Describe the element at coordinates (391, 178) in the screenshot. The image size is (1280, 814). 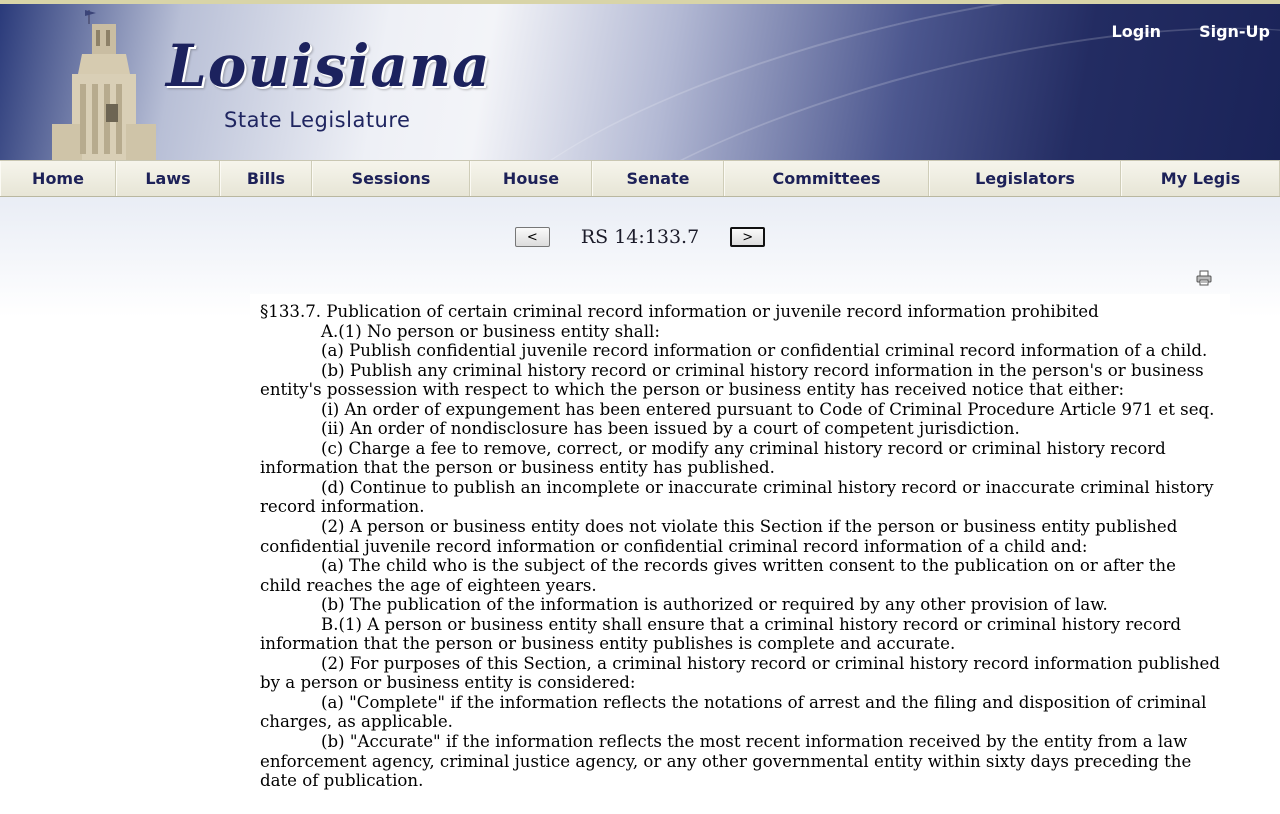
I see `nav-sessions: Sessions` at that location.